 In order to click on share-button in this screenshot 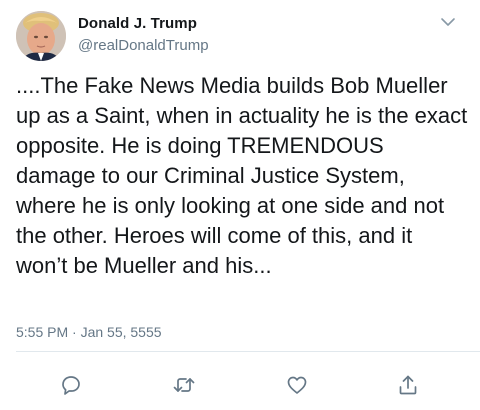, I will do `click(408, 385)`.